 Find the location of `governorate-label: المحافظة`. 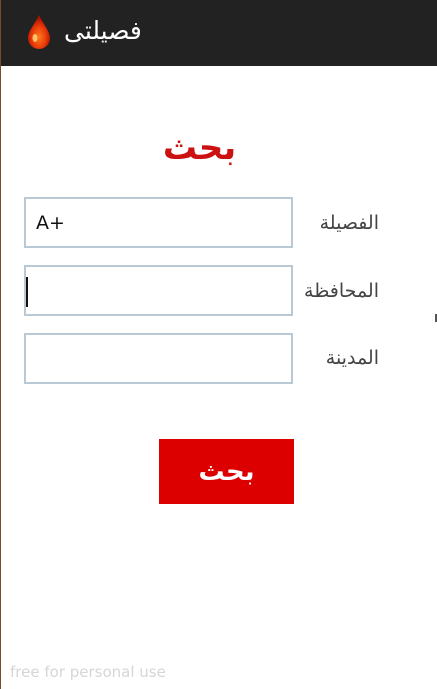

governorate-label: المحافظة is located at coordinates (341, 291).